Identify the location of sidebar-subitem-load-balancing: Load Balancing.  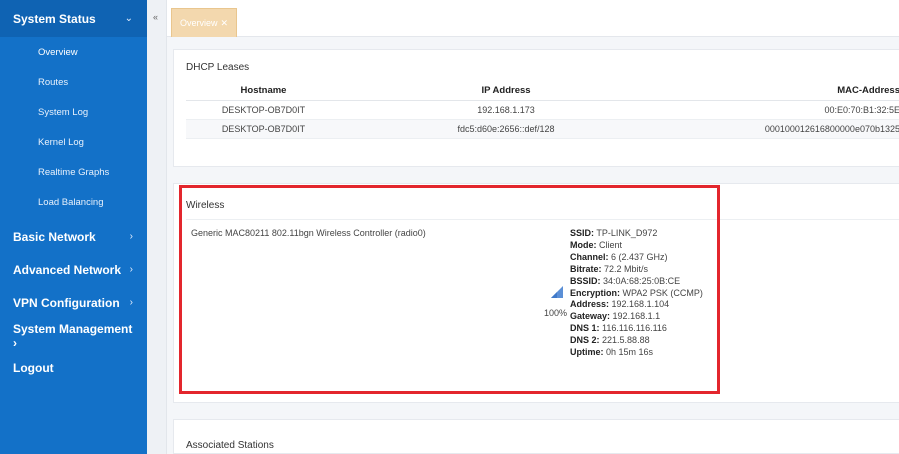
(73, 202).